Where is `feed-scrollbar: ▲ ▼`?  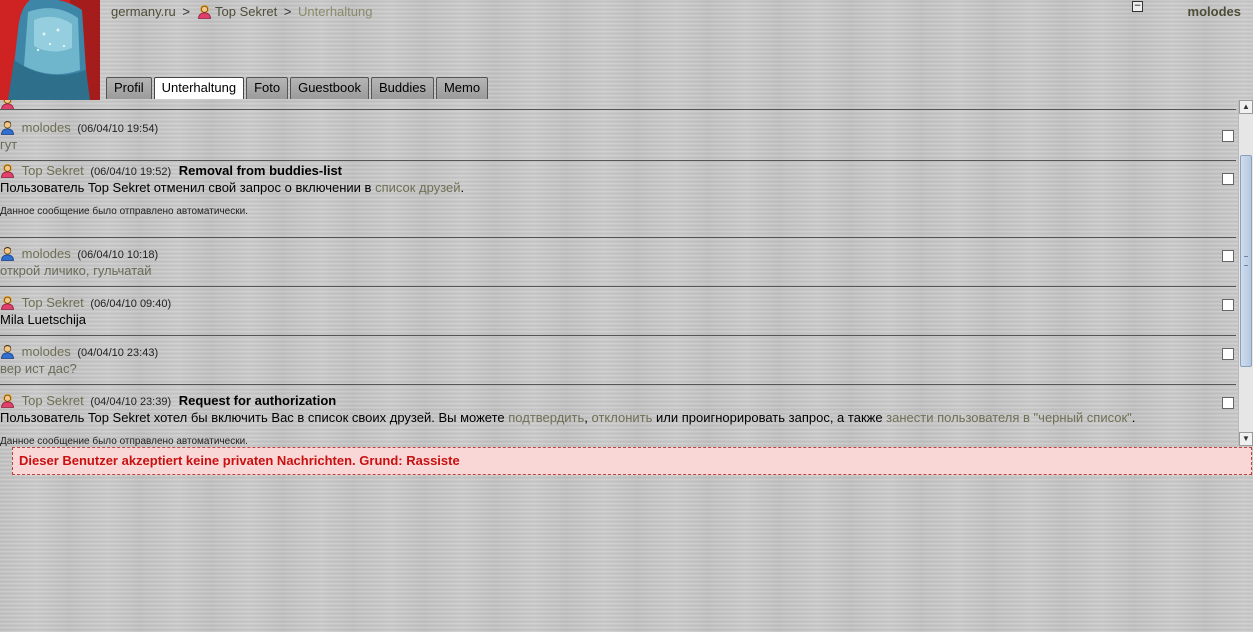 feed-scrollbar: ▲ ▼ is located at coordinates (1245, 273).